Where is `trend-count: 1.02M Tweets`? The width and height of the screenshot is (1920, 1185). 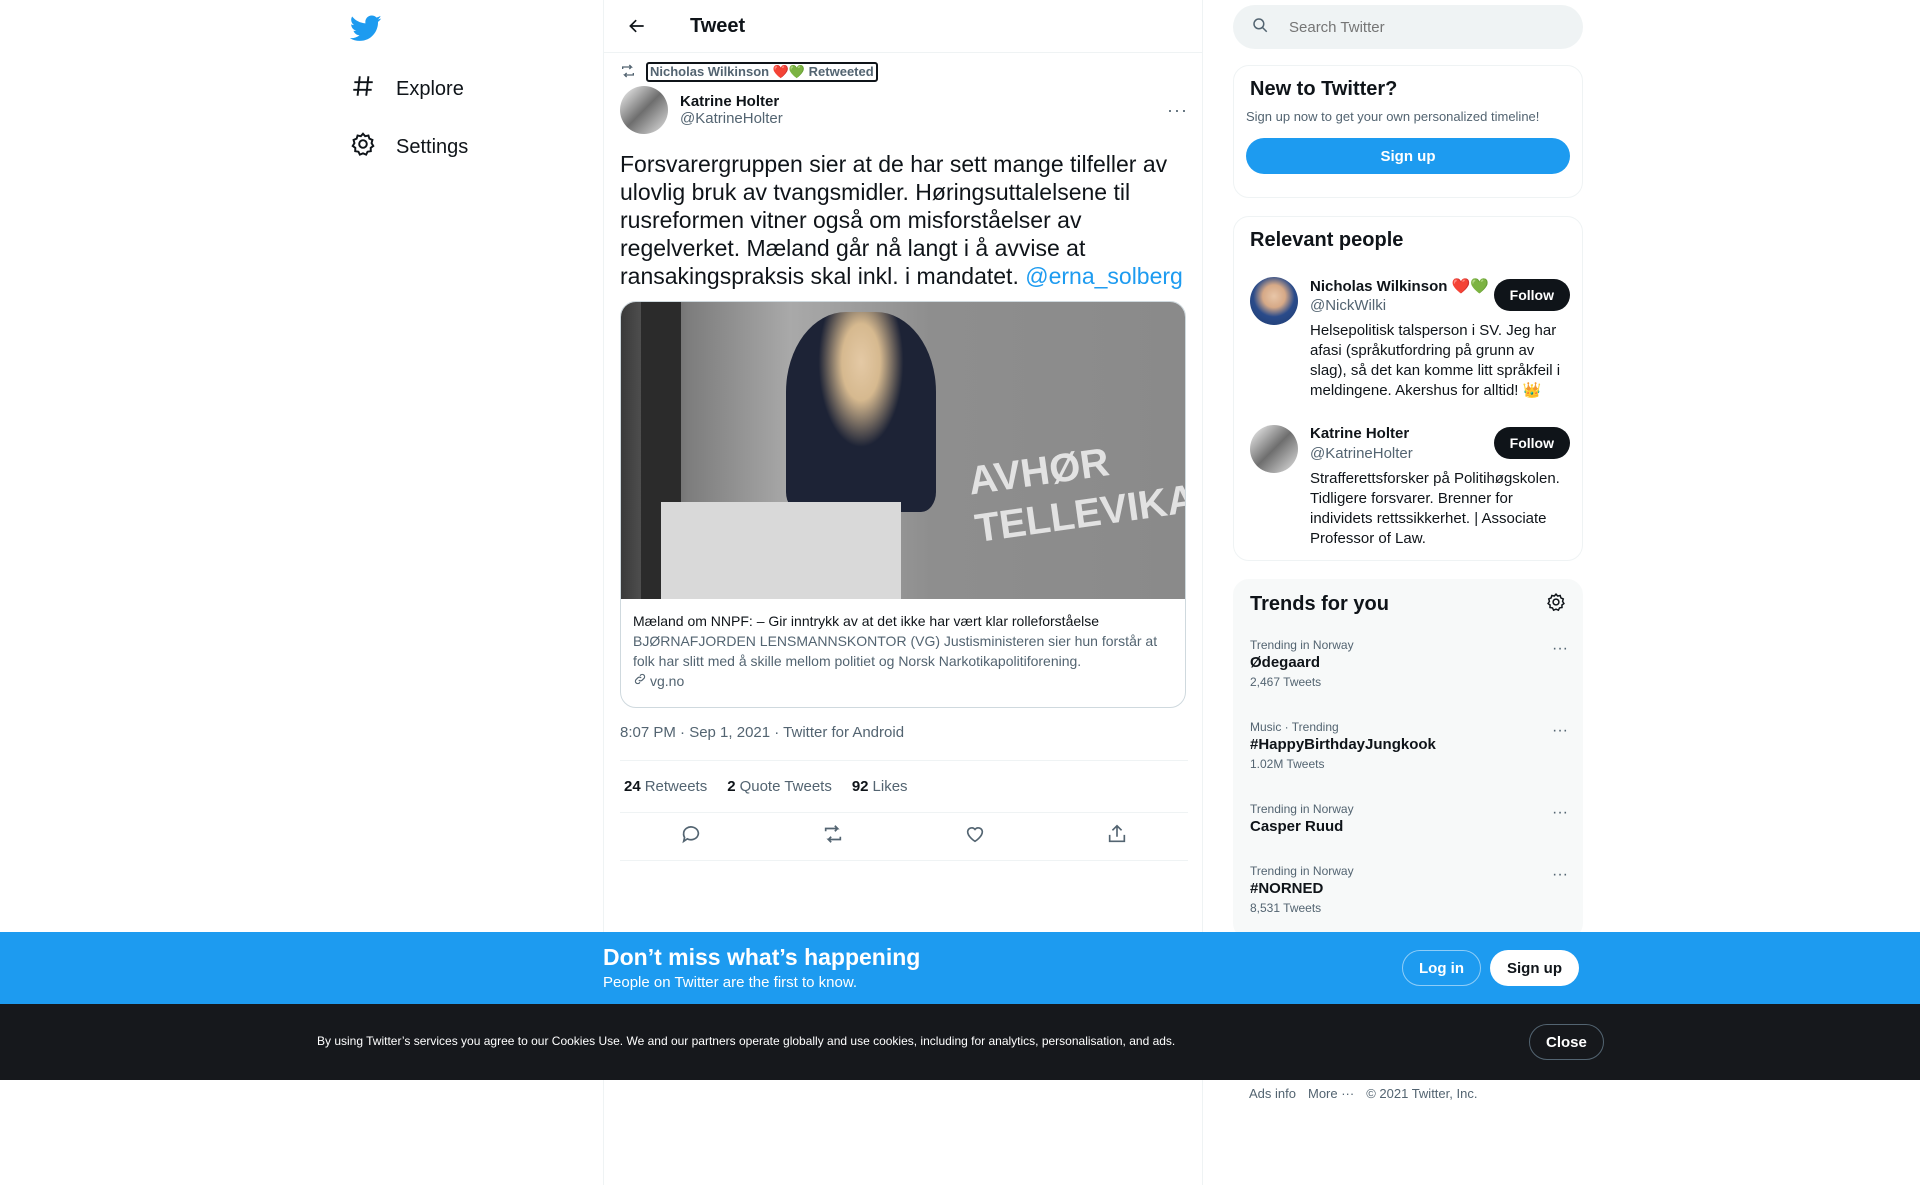 trend-count: 1.02M Tweets is located at coordinates (1287, 764).